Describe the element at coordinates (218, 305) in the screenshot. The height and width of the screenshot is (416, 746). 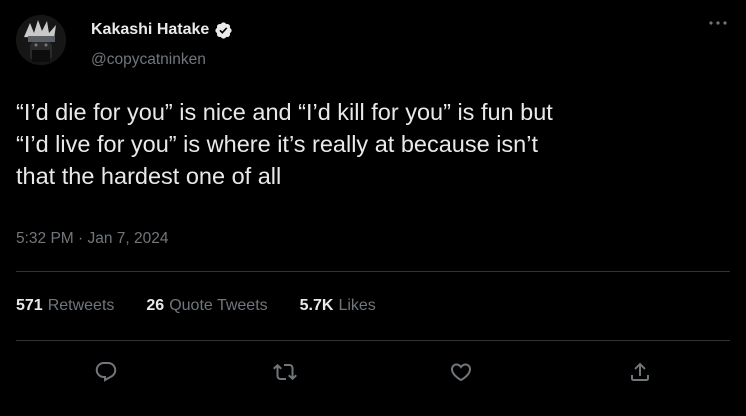
I see `quotes-label: Quote Tweets` at that location.